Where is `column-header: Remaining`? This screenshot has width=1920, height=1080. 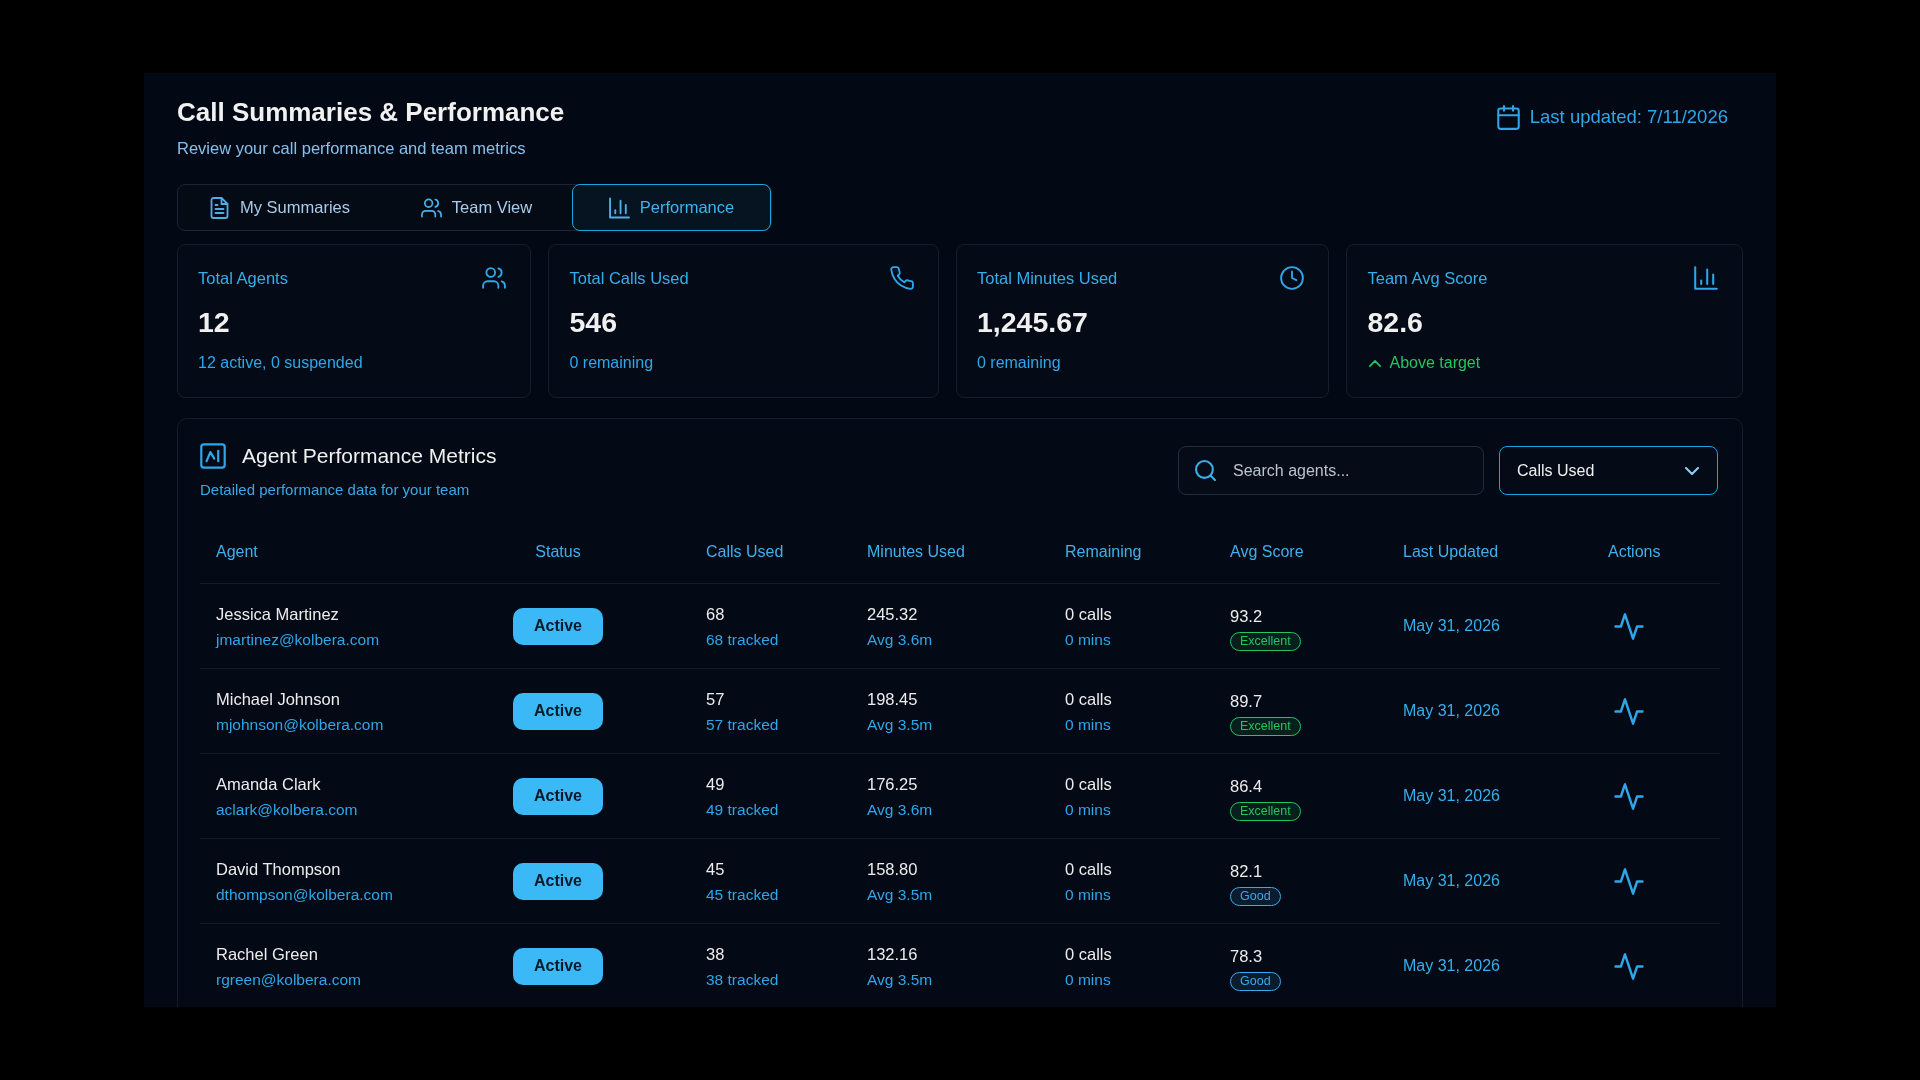 column-header: Remaining is located at coordinates (1103, 551).